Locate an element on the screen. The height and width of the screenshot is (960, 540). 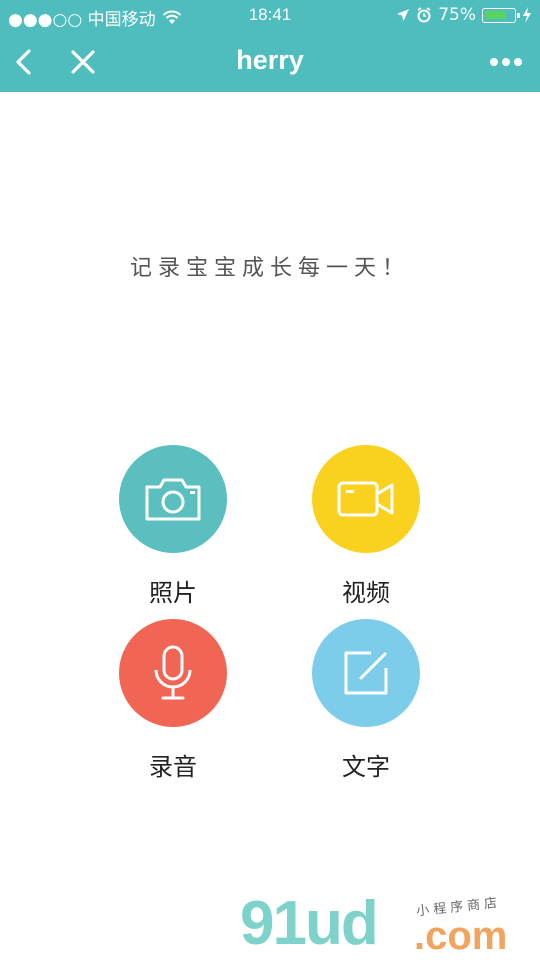
battery-icon is located at coordinates (501, 15).